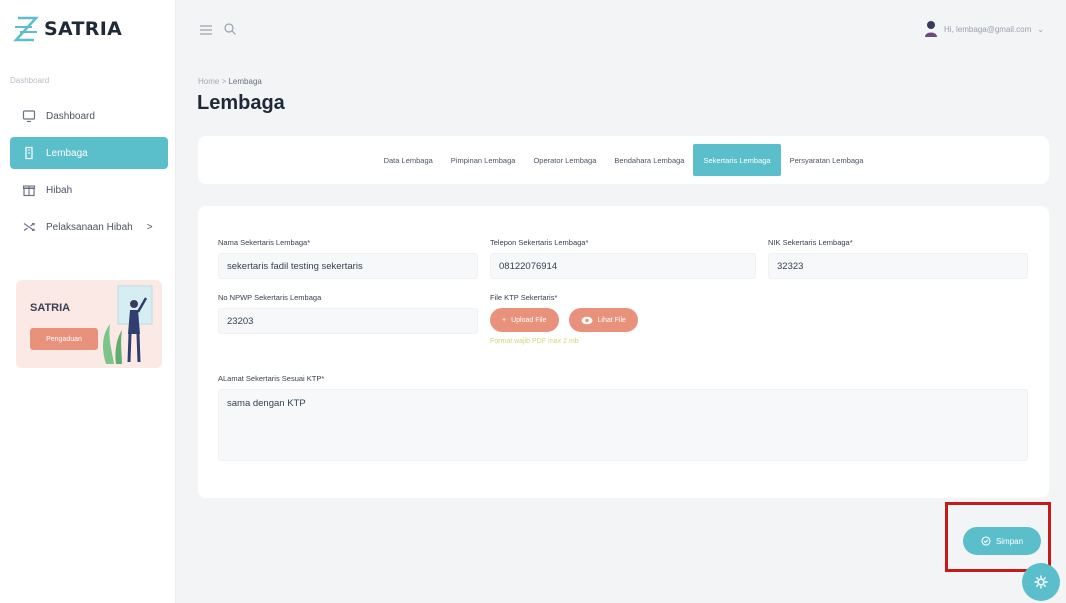 Image resolution: width=1066 pixels, height=603 pixels. What do you see at coordinates (524, 297) in the screenshot?
I see `ktp-label: File KTP Sekertaris*` at bounding box center [524, 297].